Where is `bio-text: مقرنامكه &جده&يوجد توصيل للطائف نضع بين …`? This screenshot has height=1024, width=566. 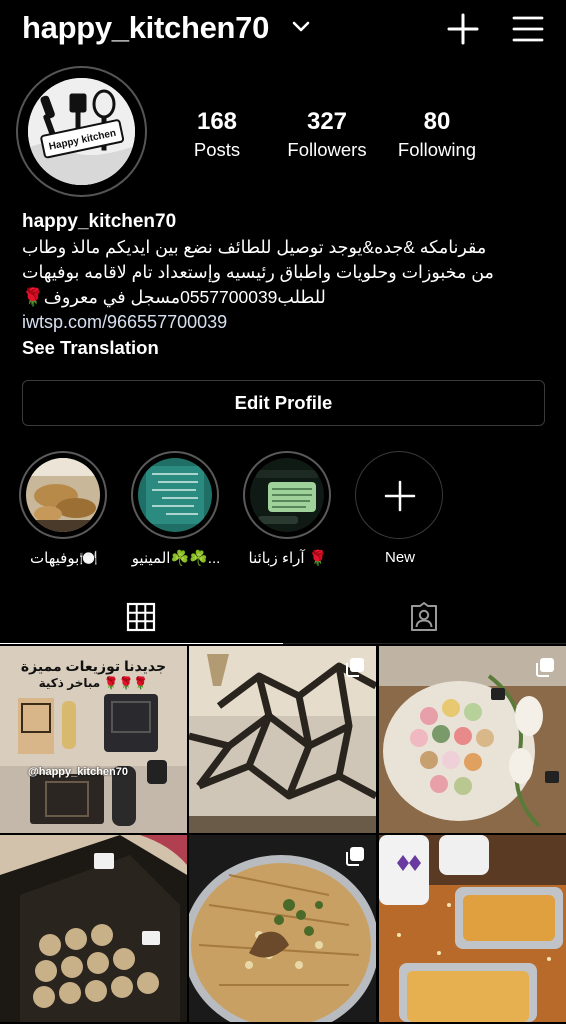
bio-text: مقرنامكه &جده&يوجد توصيل للطائف نضع بين … is located at coordinates (284, 272).